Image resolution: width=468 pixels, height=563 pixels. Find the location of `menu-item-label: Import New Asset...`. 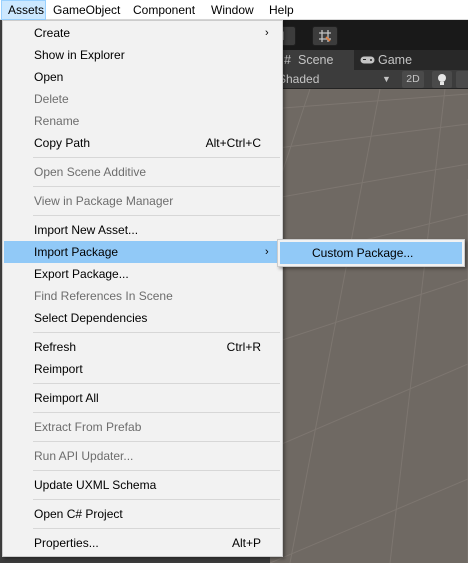

menu-item-label: Import New Asset... is located at coordinates (86, 230).